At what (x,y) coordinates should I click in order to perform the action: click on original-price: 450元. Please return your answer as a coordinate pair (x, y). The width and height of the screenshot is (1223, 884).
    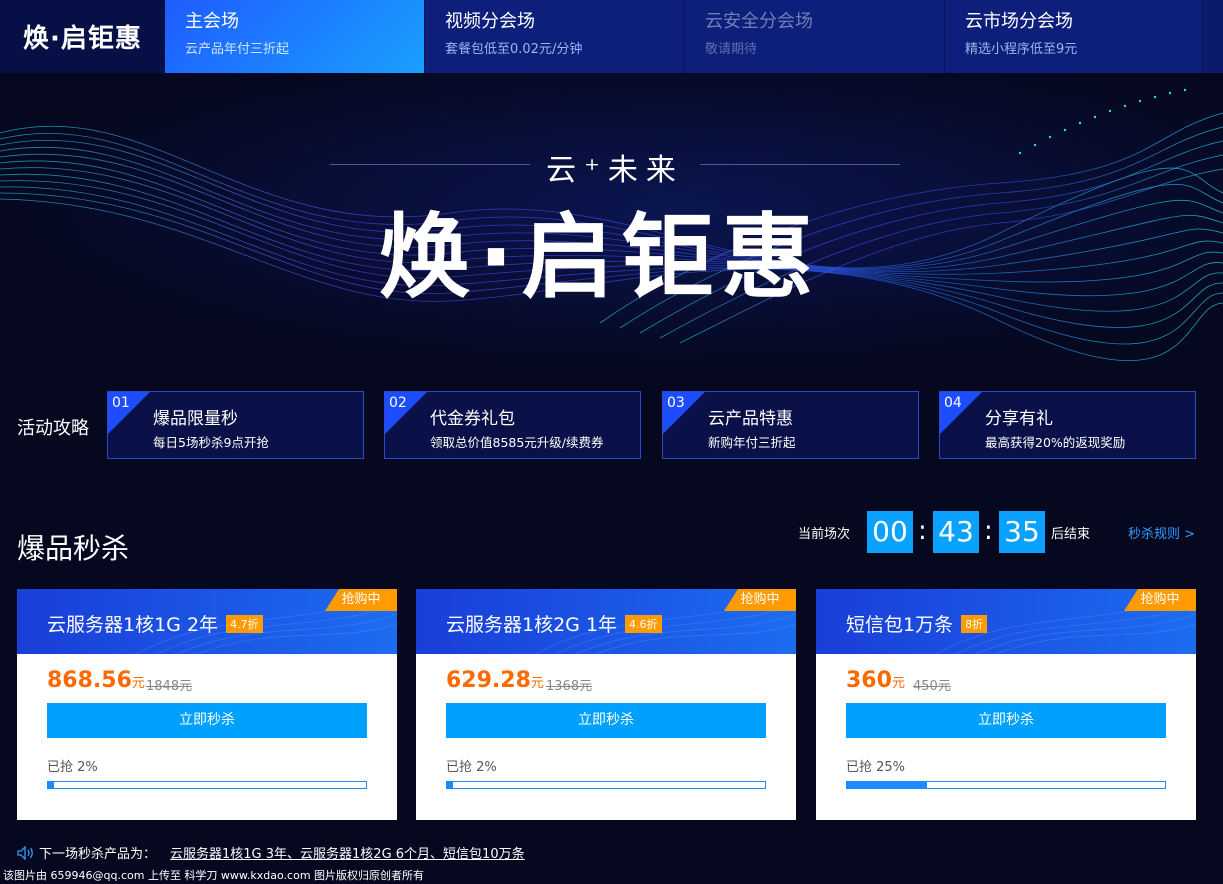
    Looking at the image, I should click on (932, 686).